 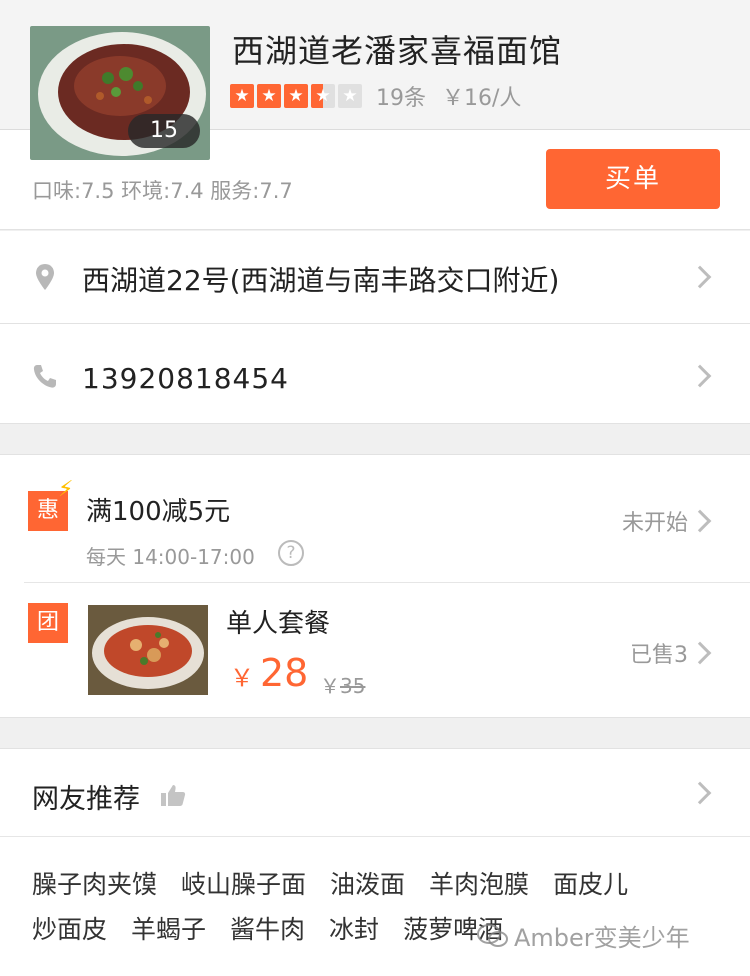 I want to click on thumbs-up-icon, so click(x=173, y=795).